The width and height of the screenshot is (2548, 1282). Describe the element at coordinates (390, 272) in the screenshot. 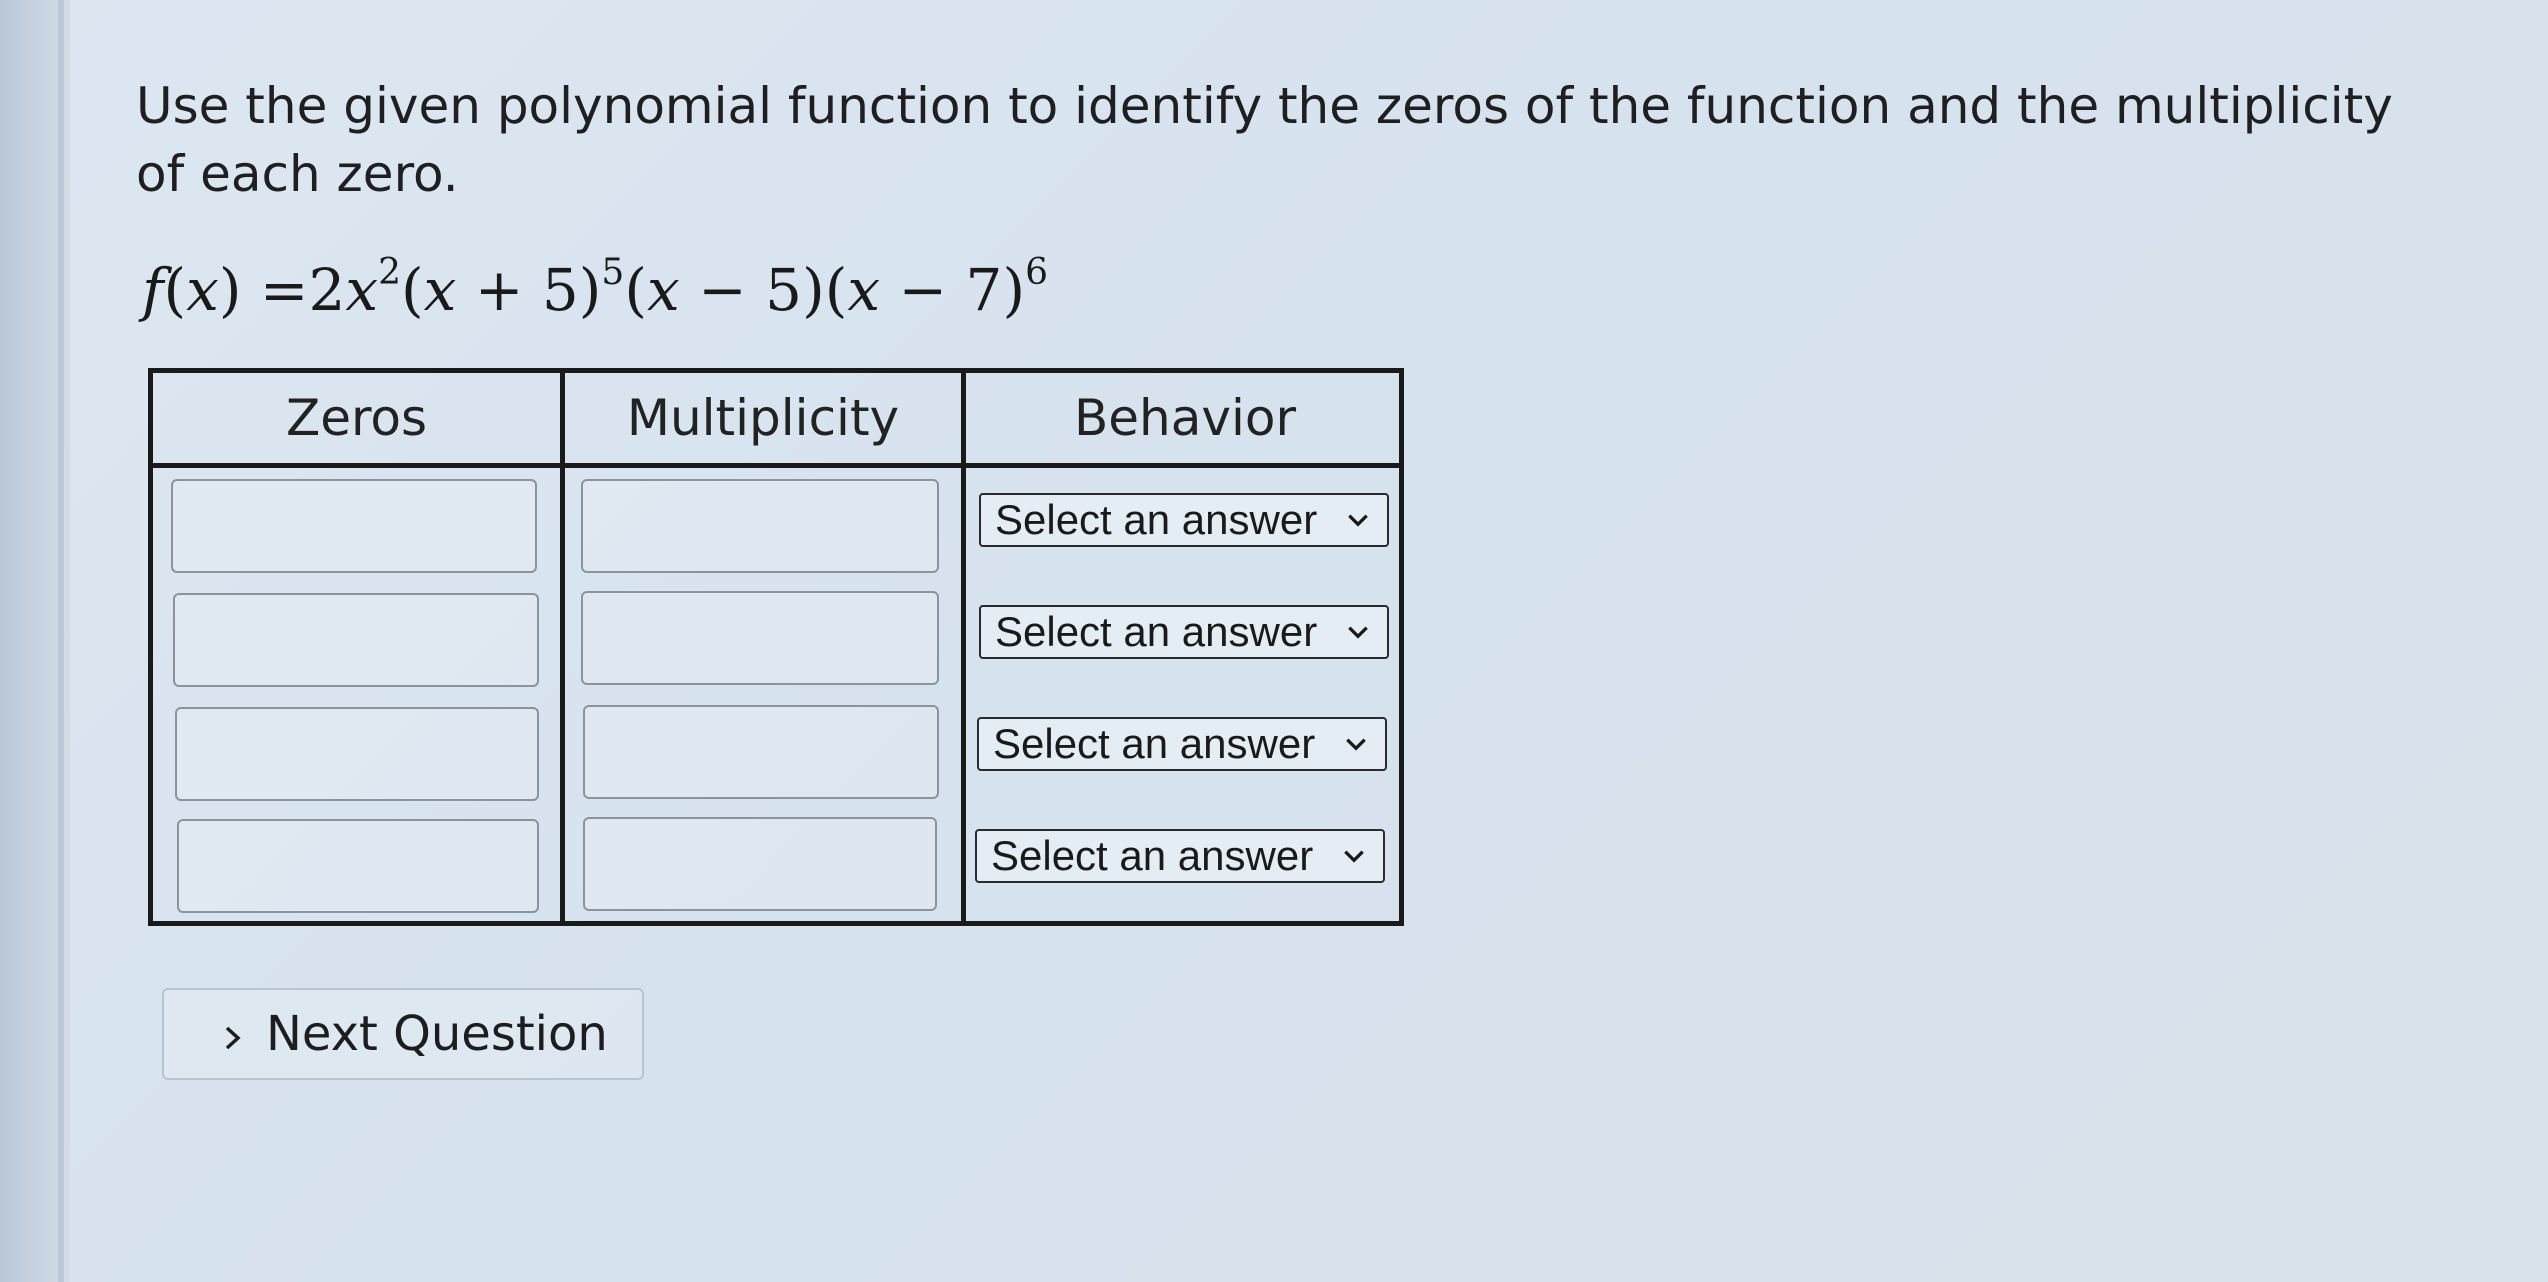

I see `formula-exponent-1: 2` at that location.